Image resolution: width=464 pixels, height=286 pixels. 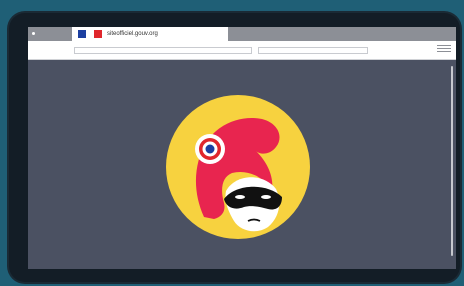 What do you see at coordinates (240, 197) in the screenshot?
I see `mask-eye-left` at bounding box center [240, 197].